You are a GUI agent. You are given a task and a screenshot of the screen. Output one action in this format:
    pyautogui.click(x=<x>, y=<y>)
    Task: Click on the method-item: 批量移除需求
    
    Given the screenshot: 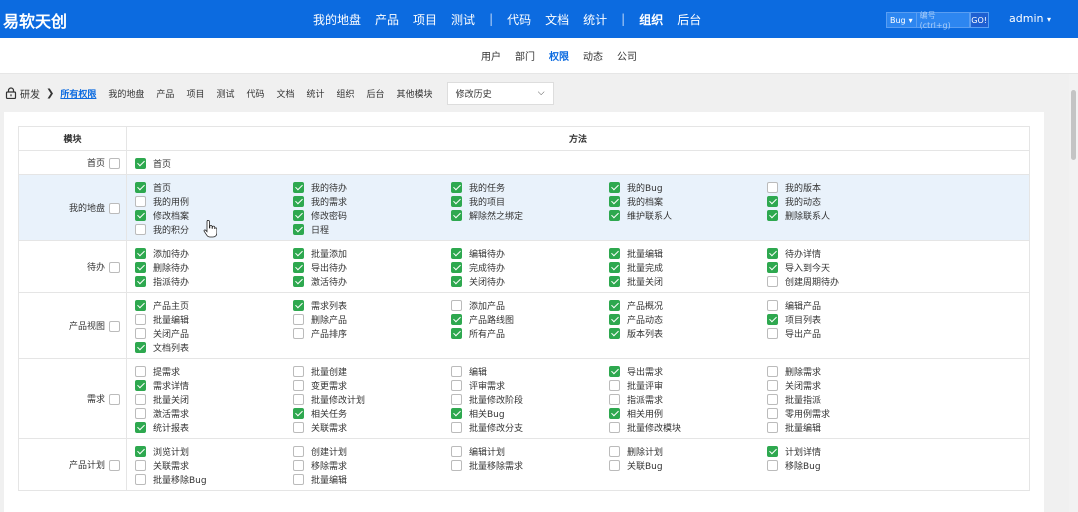 What is the action you would take?
    pyautogui.click(x=530, y=465)
    